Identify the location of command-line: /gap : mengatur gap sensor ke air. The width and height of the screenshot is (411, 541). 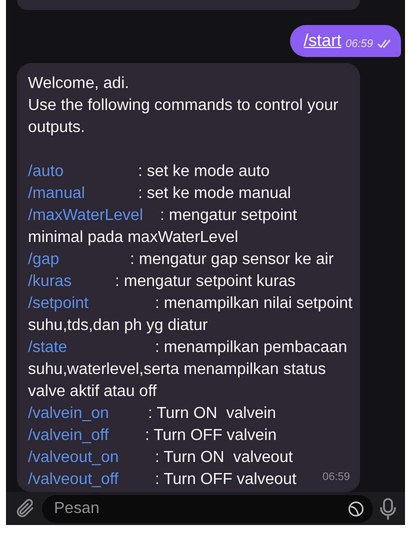
(181, 260).